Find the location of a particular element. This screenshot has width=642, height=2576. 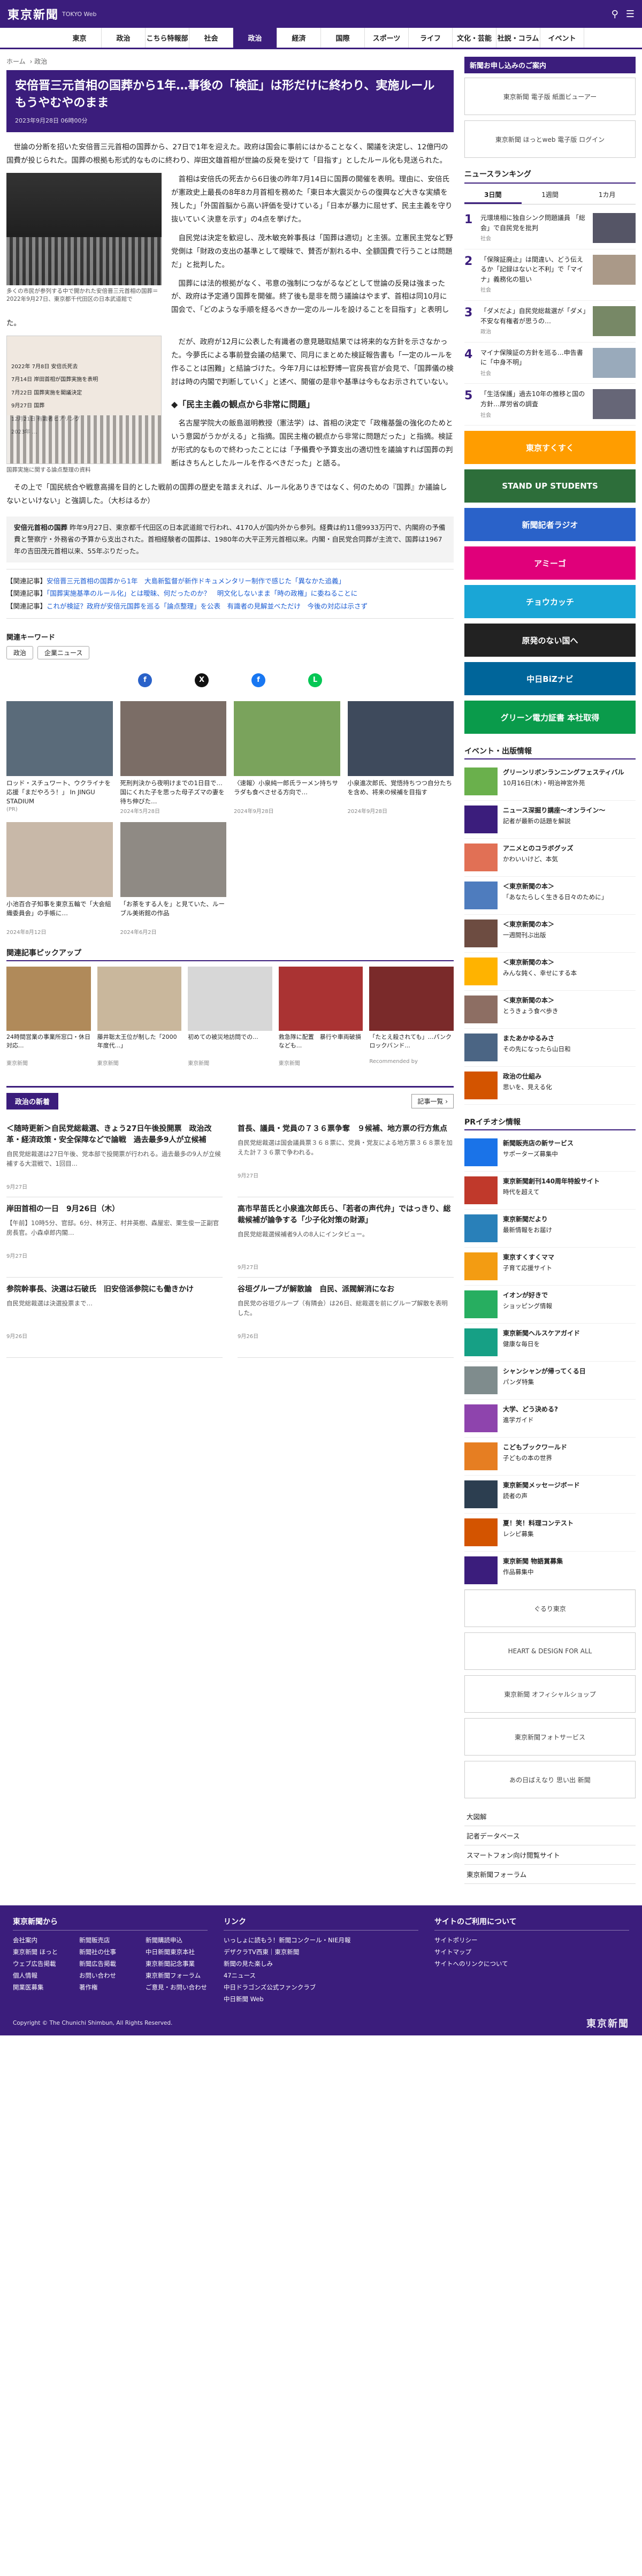

footer-link: サイトへのリンクについて is located at coordinates (531, 1963).